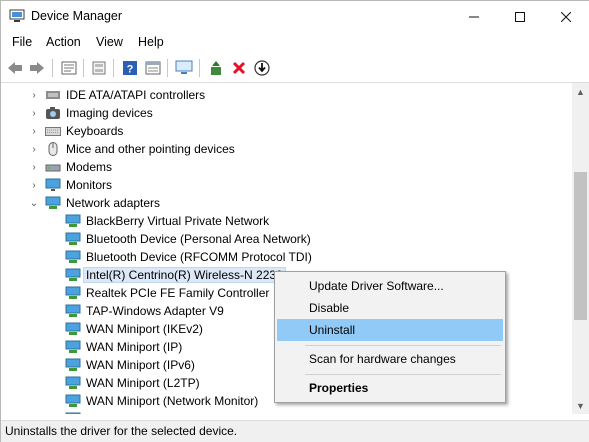 This screenshot has height=442, width=589. Describe the element at coordinates (262, 68) in the screenshot. I see `disable-device-button` at that location.